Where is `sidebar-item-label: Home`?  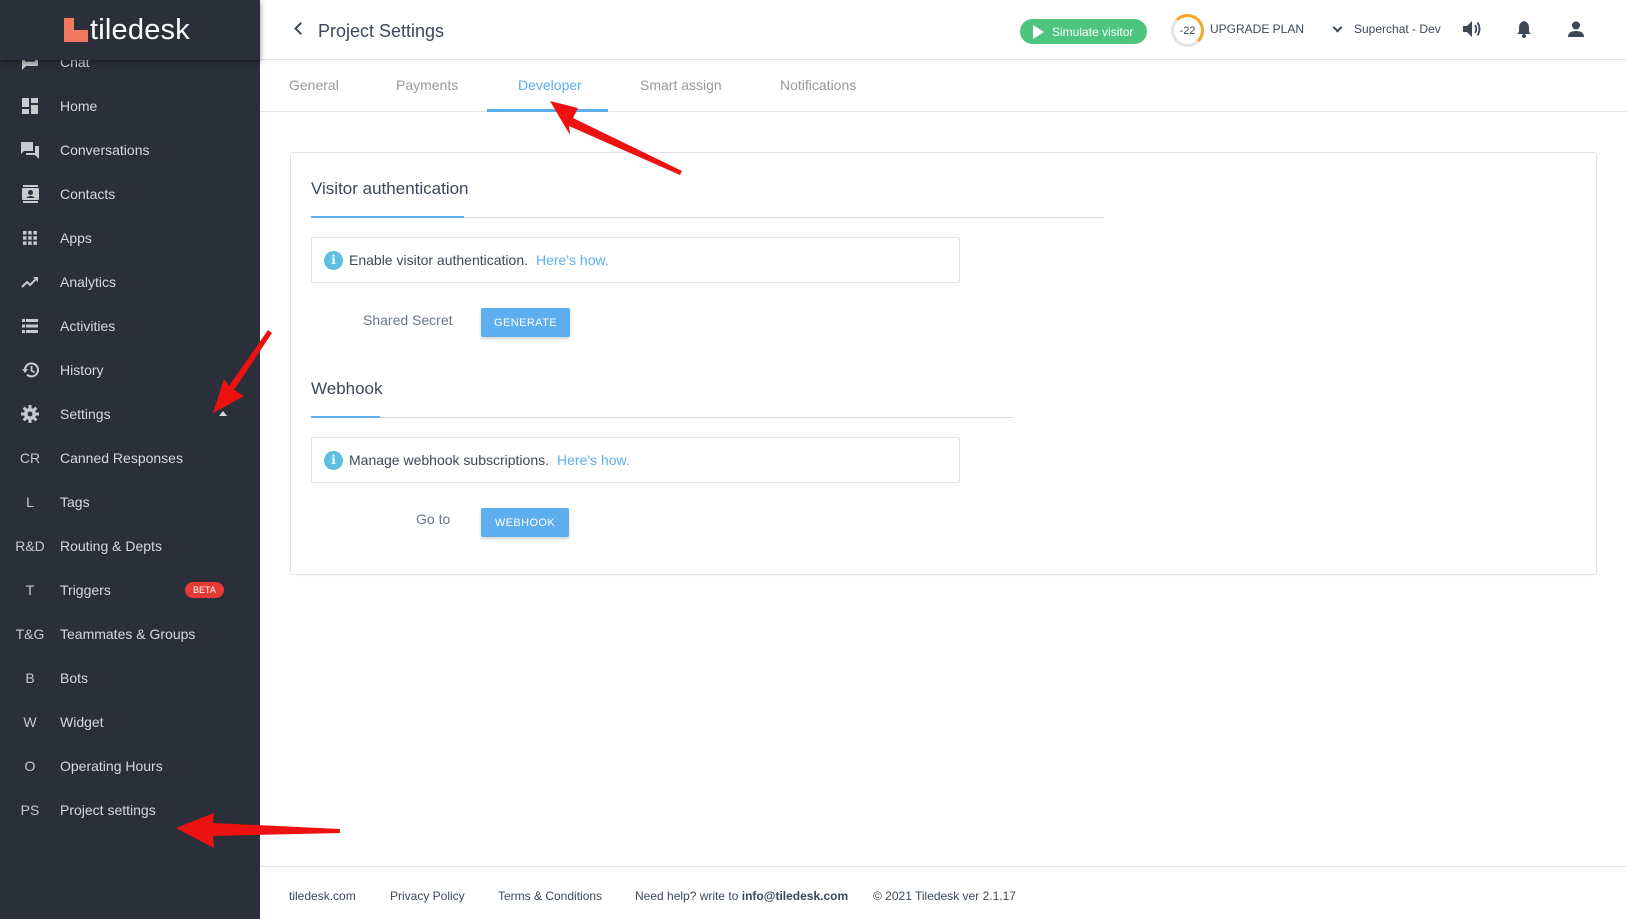
sidebar-item-label: Home is located at coordinates (79, 106).